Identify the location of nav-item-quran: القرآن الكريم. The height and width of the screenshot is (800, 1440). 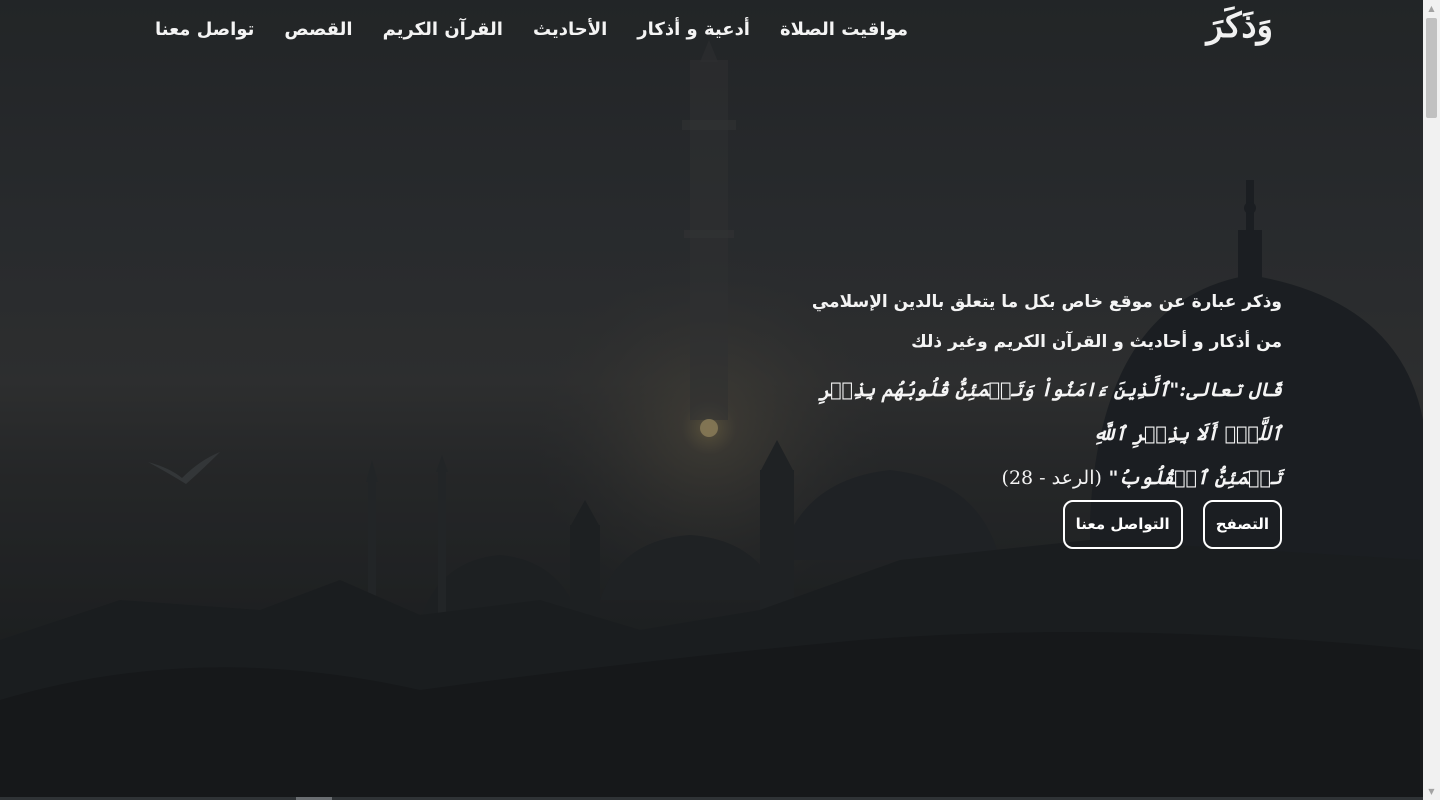
(443, 29).